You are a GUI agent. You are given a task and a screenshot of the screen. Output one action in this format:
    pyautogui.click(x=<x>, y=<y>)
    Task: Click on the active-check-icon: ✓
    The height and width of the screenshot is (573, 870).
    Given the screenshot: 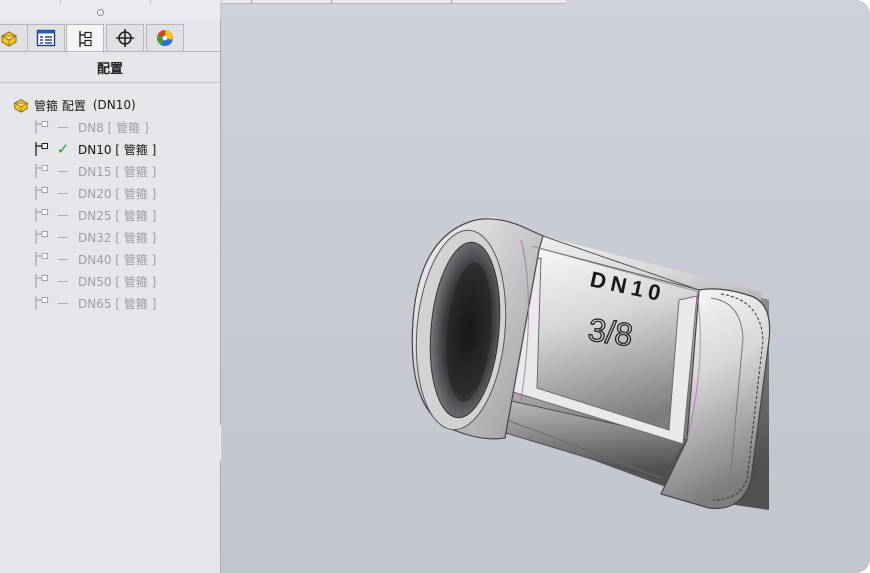 What is the action you would take?
    pyautogui.click(x=63, y=149)
    